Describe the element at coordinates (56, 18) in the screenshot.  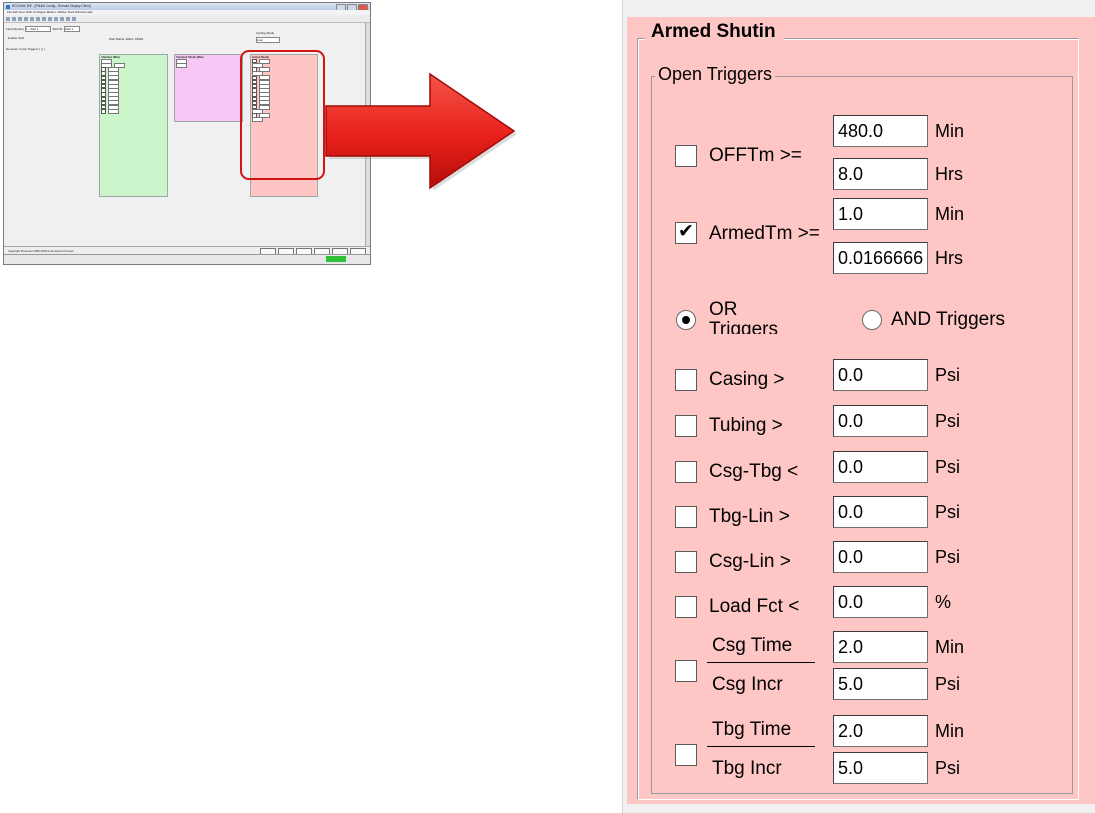
I see `connect-icon` at that location.